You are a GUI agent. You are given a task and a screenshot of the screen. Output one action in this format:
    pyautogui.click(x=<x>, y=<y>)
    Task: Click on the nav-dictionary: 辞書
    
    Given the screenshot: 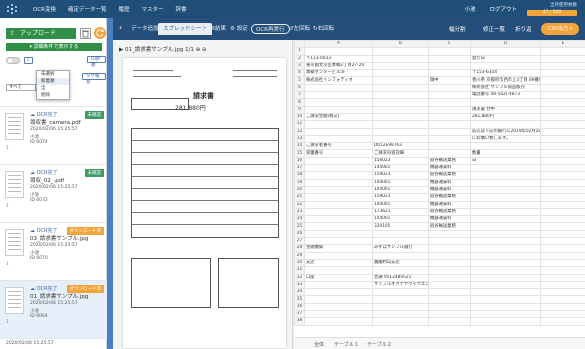 What is the action you would take?
    pyautogui.click(x=181, y=9)
    